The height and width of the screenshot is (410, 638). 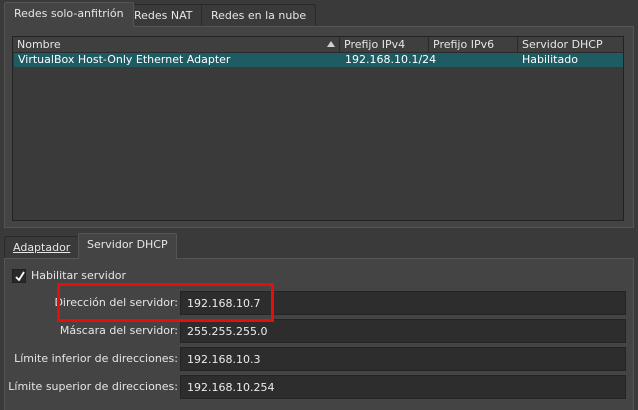 What do you see at coordinates (391, 59) in the screenshot?
I see `cell-ipv4: 192.168.10.1/24` at bounding box center [391, 59].